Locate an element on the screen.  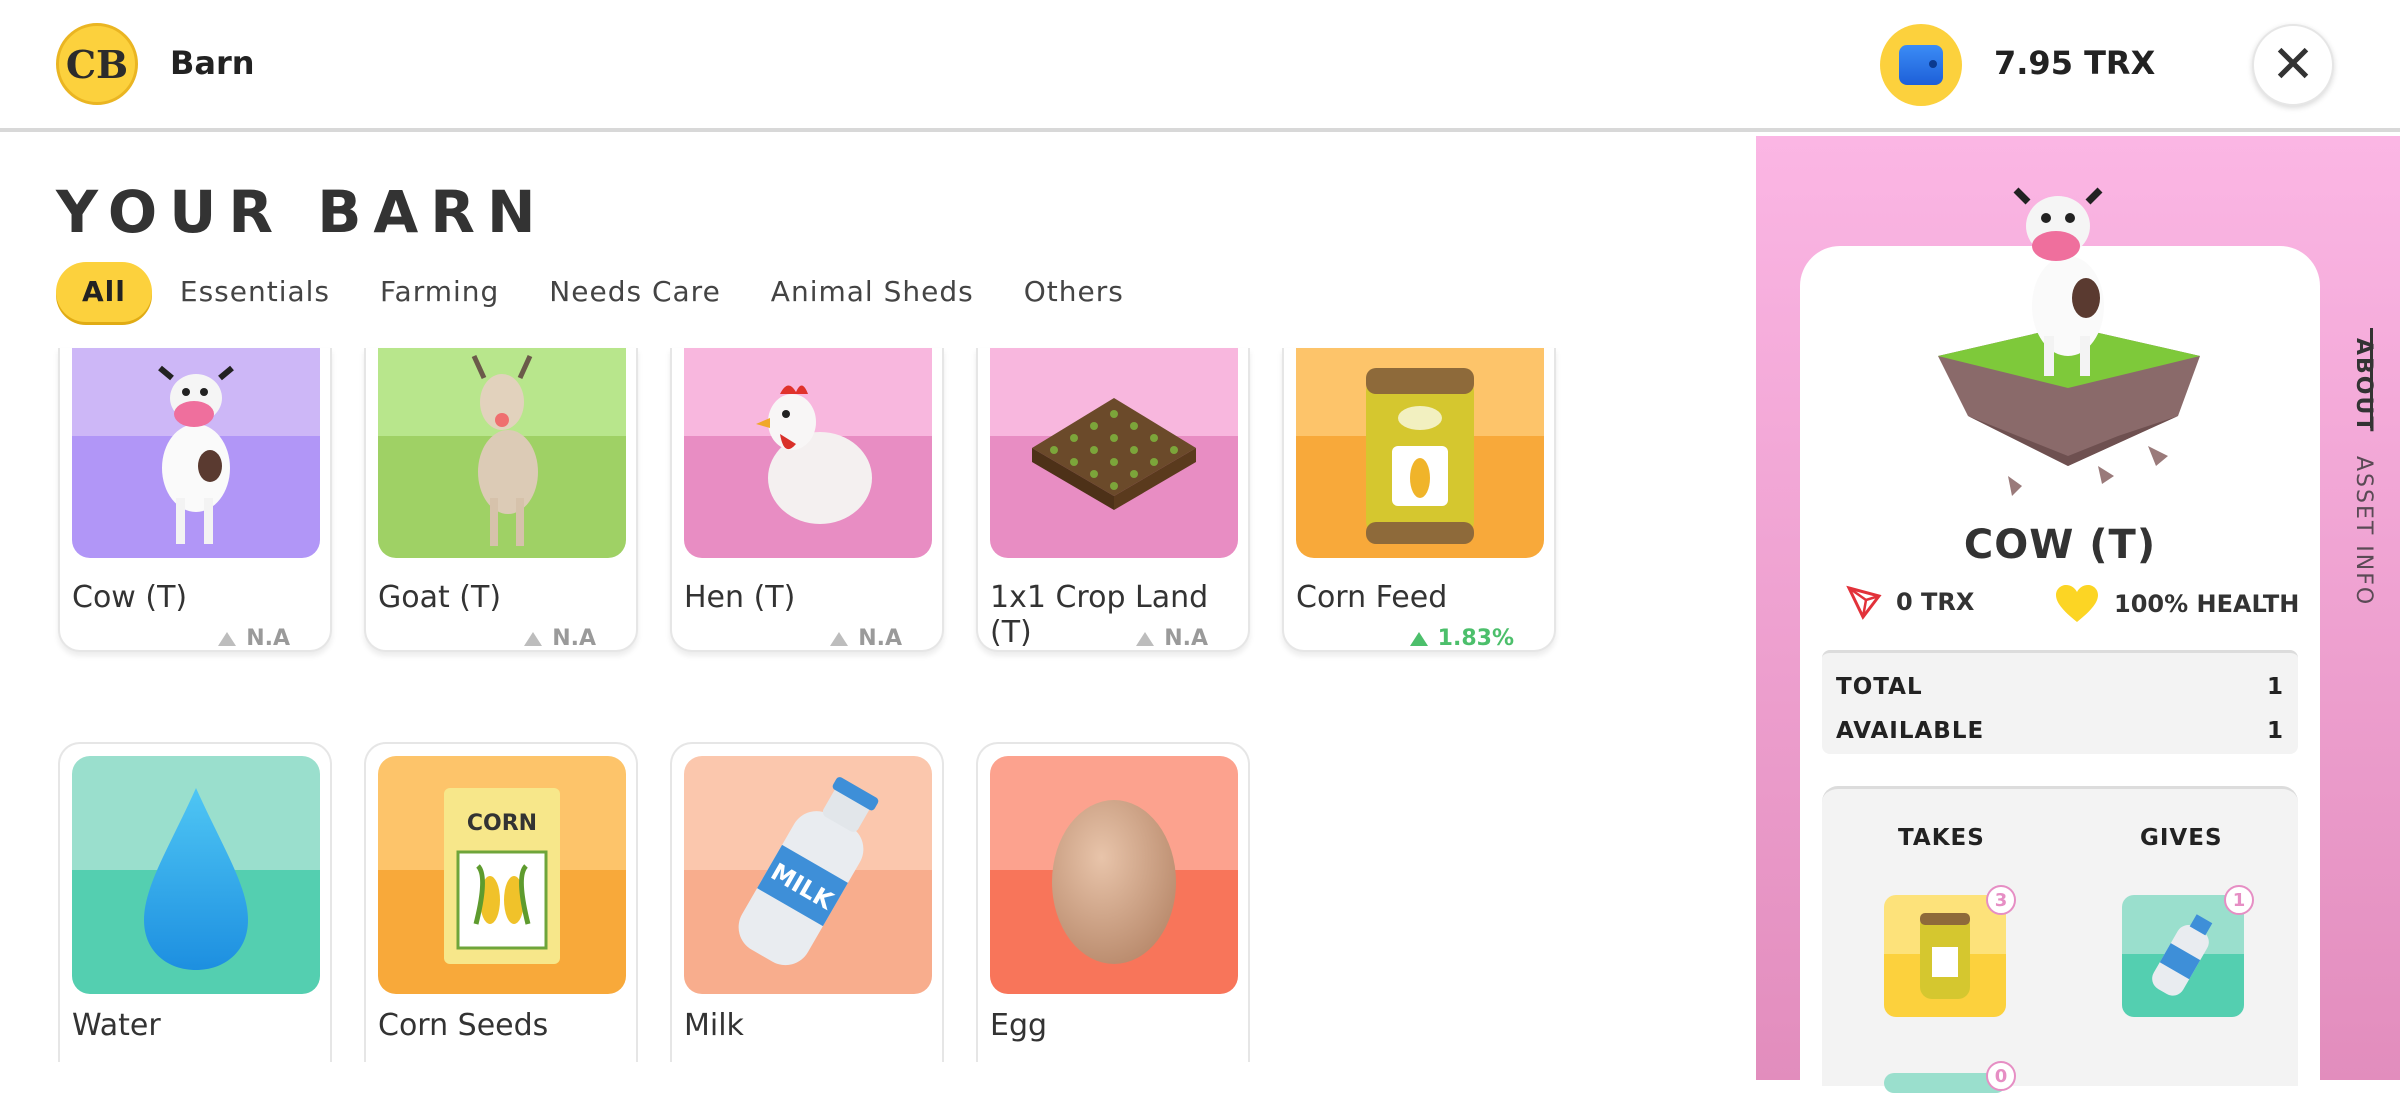
item-card-egg: Egg is located at coordinates (1113, 902).